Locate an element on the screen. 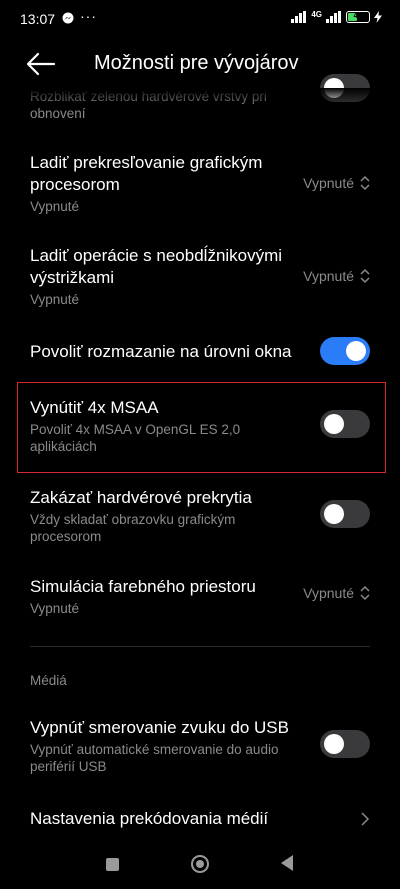  status-bar: 13:07 ··· 4G 42 is located at coordinates (200, 19).